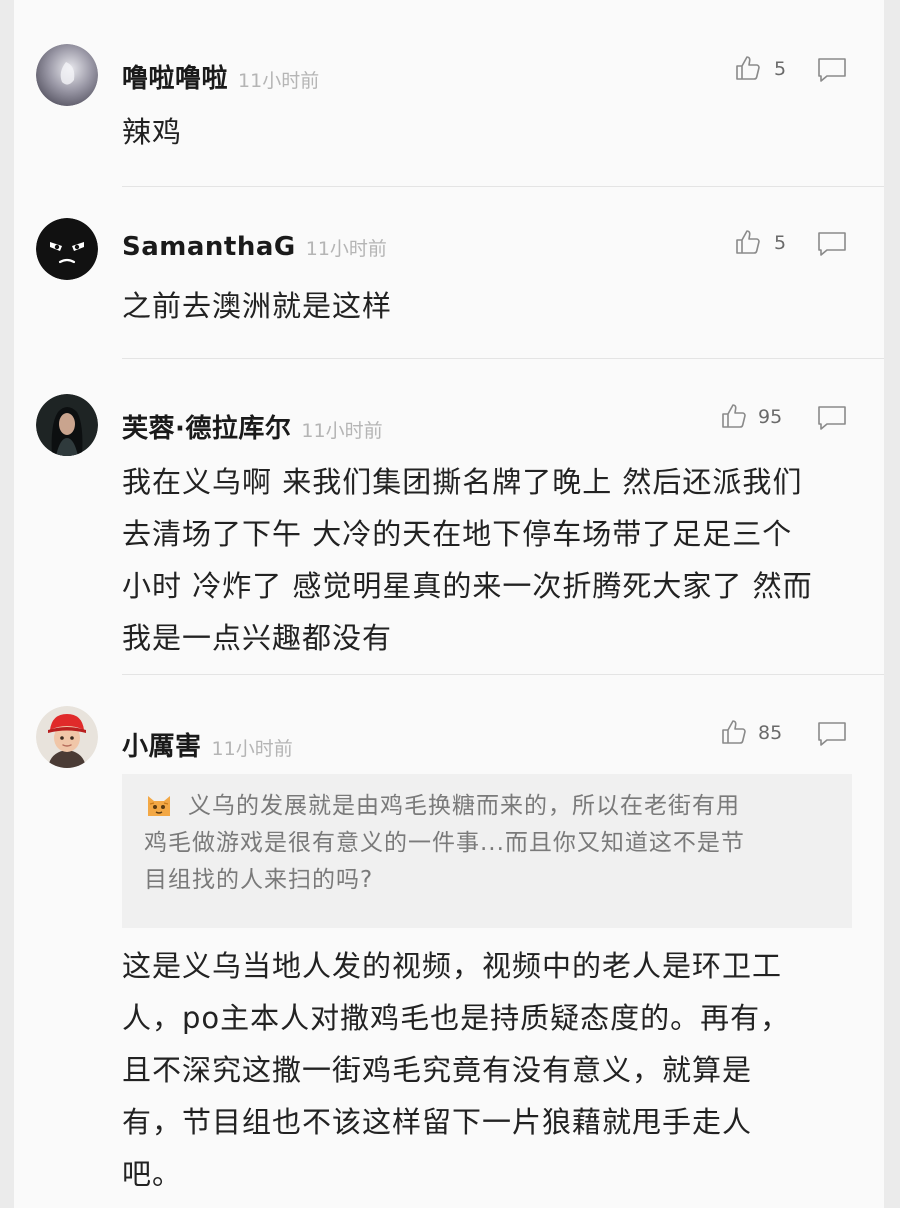  Describe the element at coordinates (467, 586) in the screenshot. I see `text-line: 小时 冷炸了 感觉明星真的来一次折腾死大家了 然而` at that location.